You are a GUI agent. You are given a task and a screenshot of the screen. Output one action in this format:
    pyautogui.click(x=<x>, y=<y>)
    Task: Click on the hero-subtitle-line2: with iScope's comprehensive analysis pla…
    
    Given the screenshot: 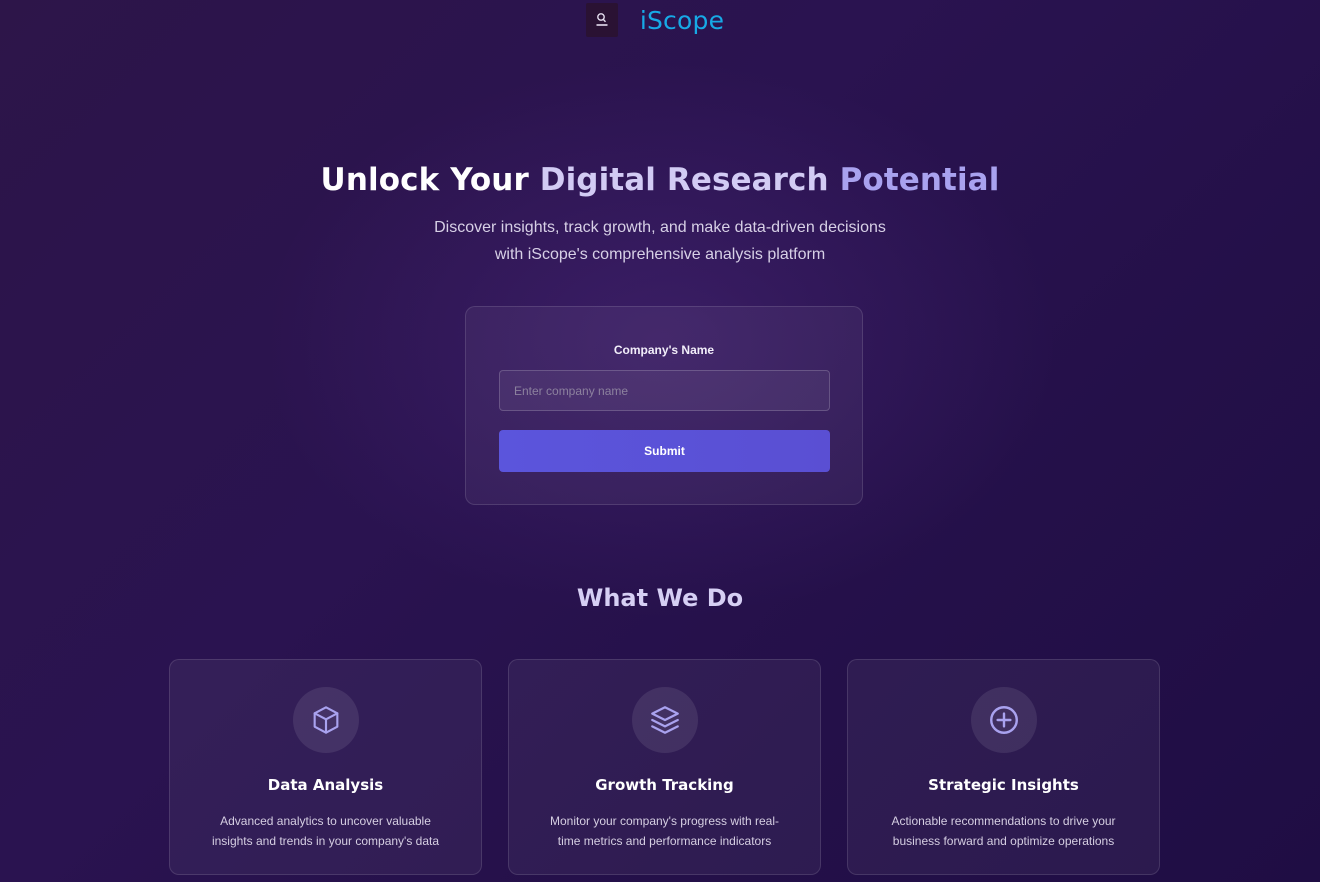 What is the action you would take?
    pyautogui.click(x=660, y=254)
    